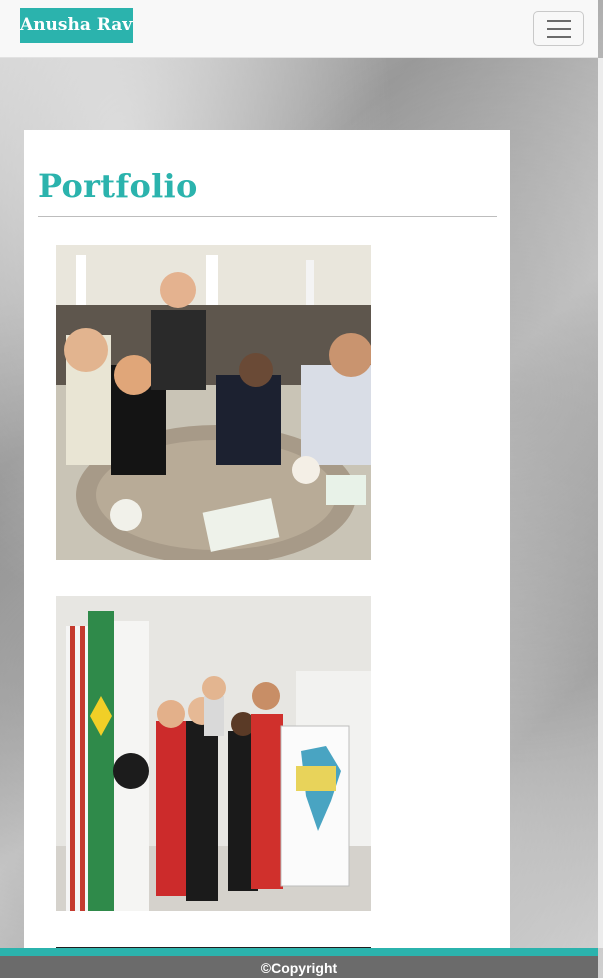  Describe the element at coordinates (299, 952) in the screenshot. I see `footer-accent-bar` at that location.